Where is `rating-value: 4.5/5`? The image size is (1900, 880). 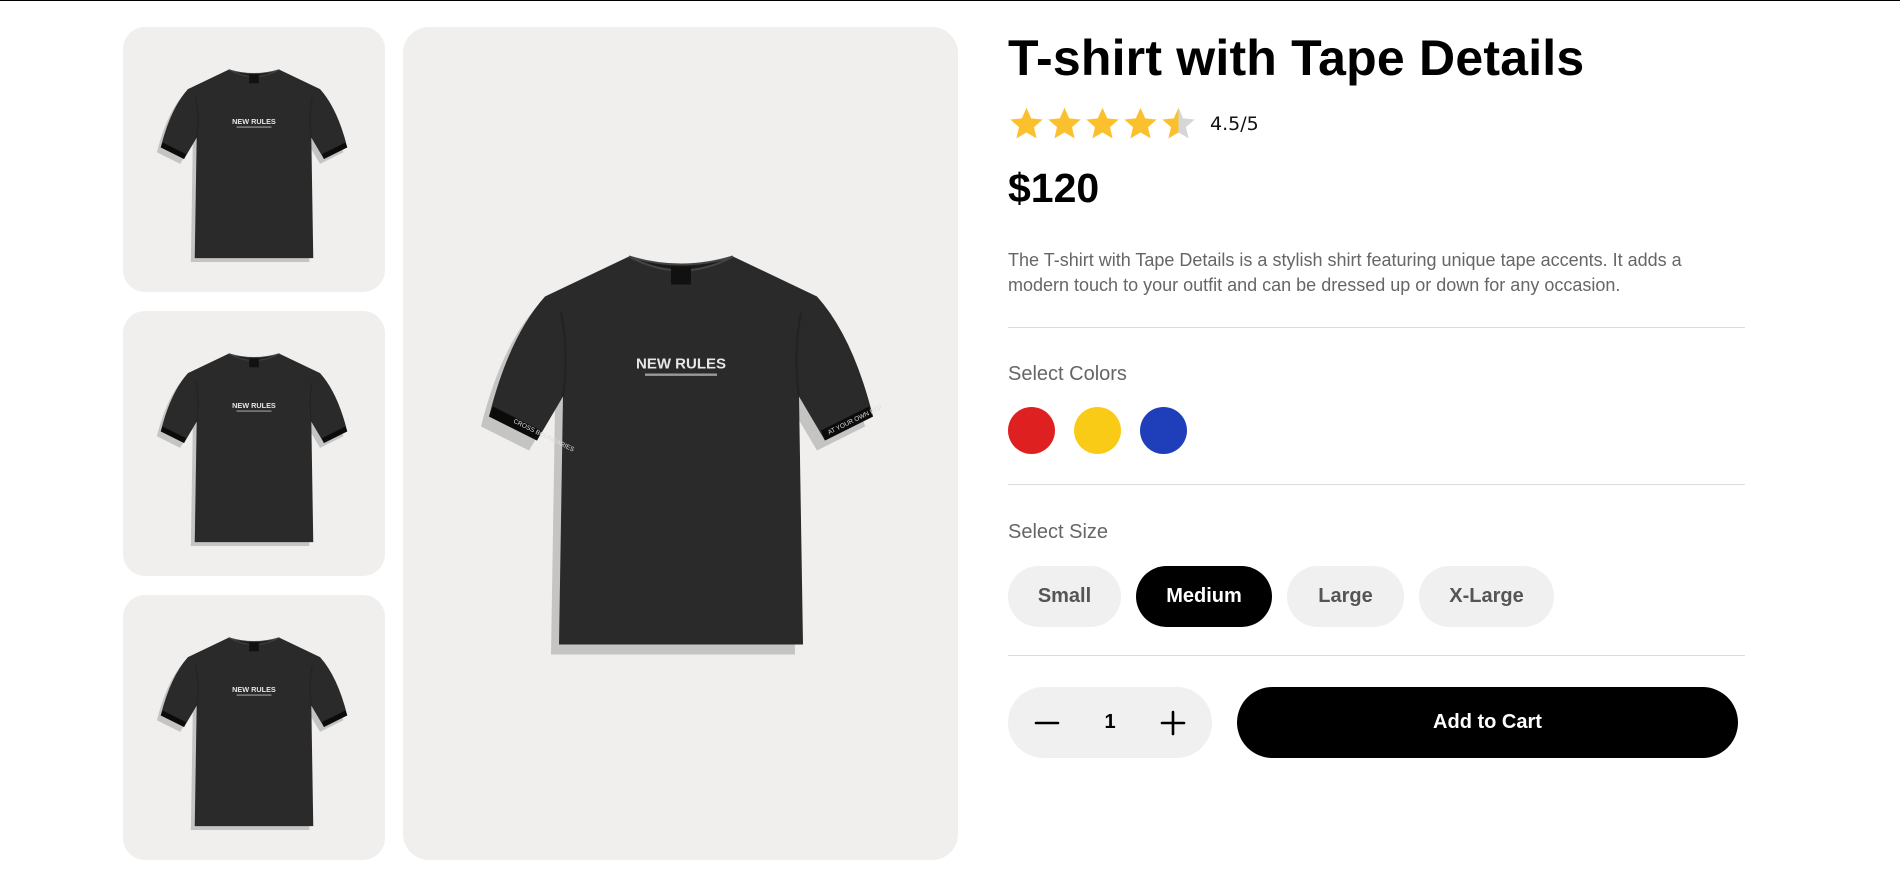
rating-value: 4.5/5 is located at coordinates (1234, 123).